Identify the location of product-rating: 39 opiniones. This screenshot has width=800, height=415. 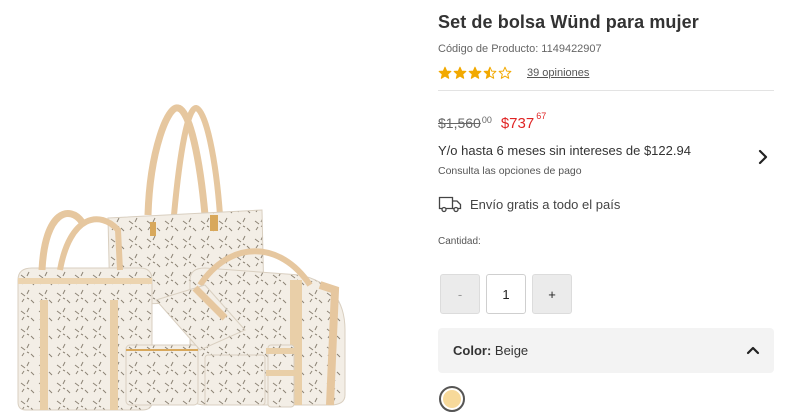
(513, 73).